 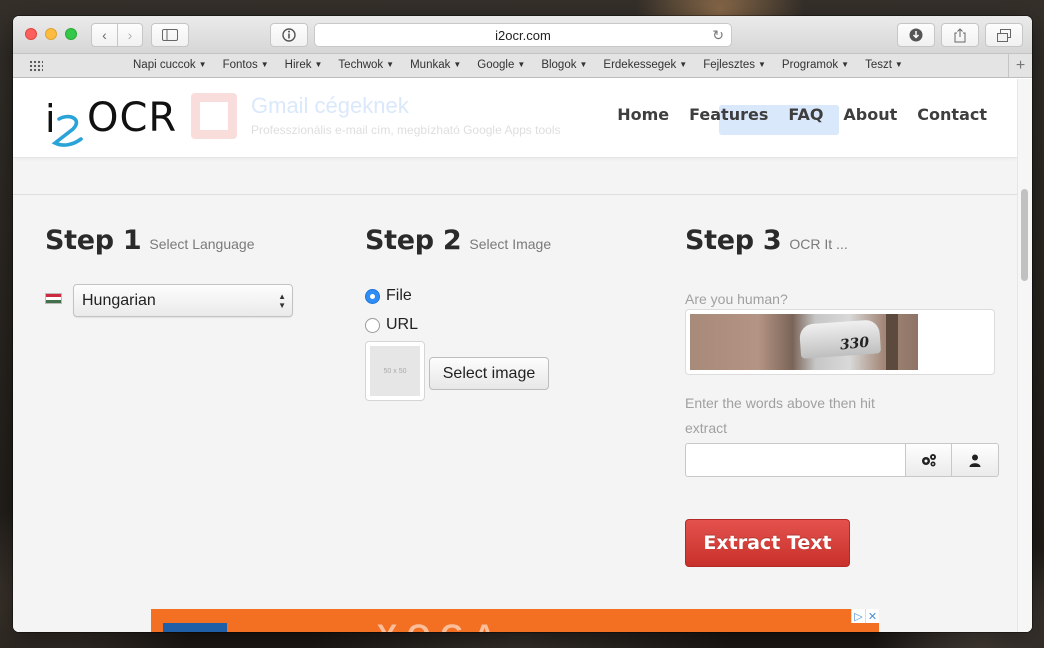 I want to click on address-bar: i2ocr.com ↻, so click(x=523, y=35).